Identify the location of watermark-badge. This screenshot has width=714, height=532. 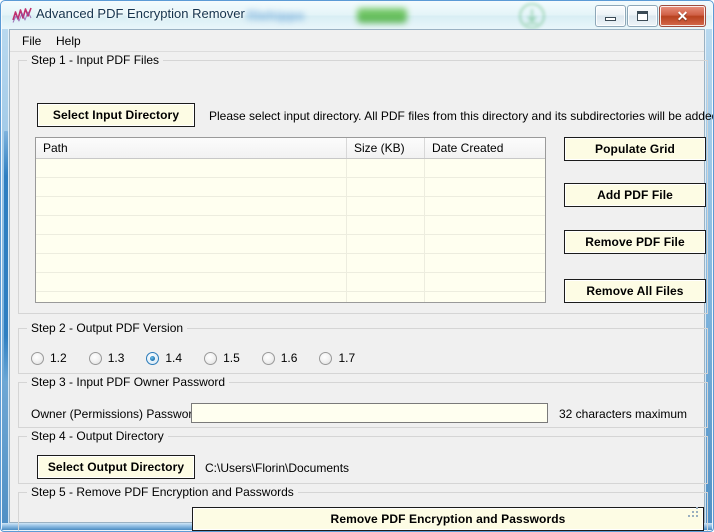
(382, 15).